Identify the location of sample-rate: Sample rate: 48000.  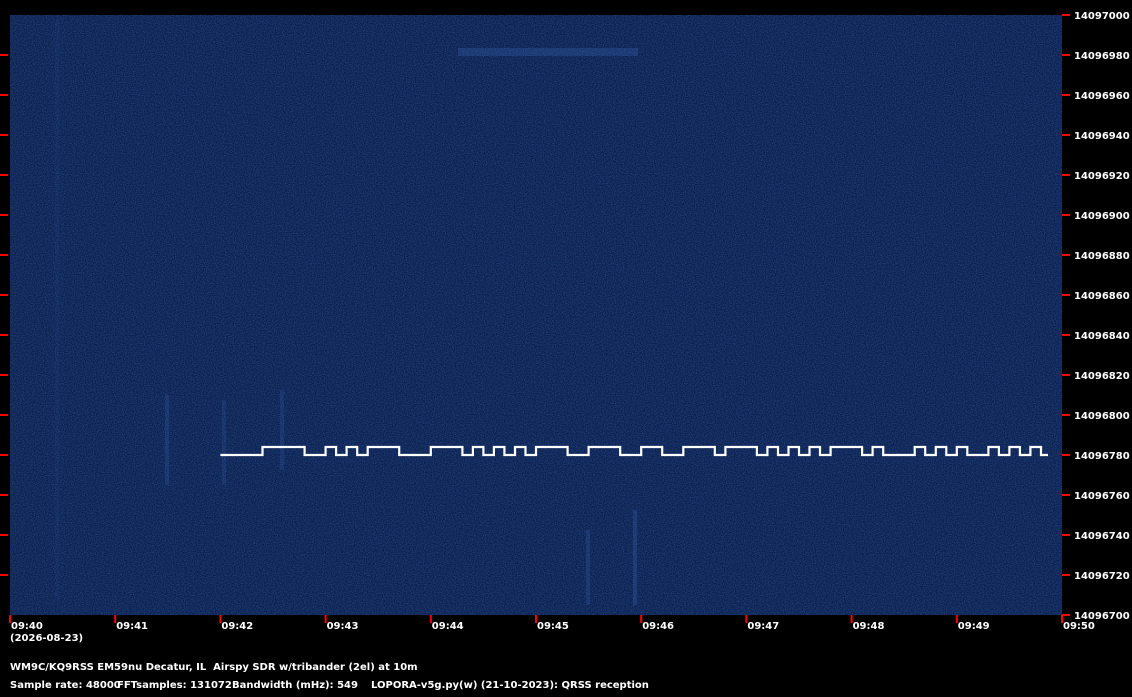
(65, 685).